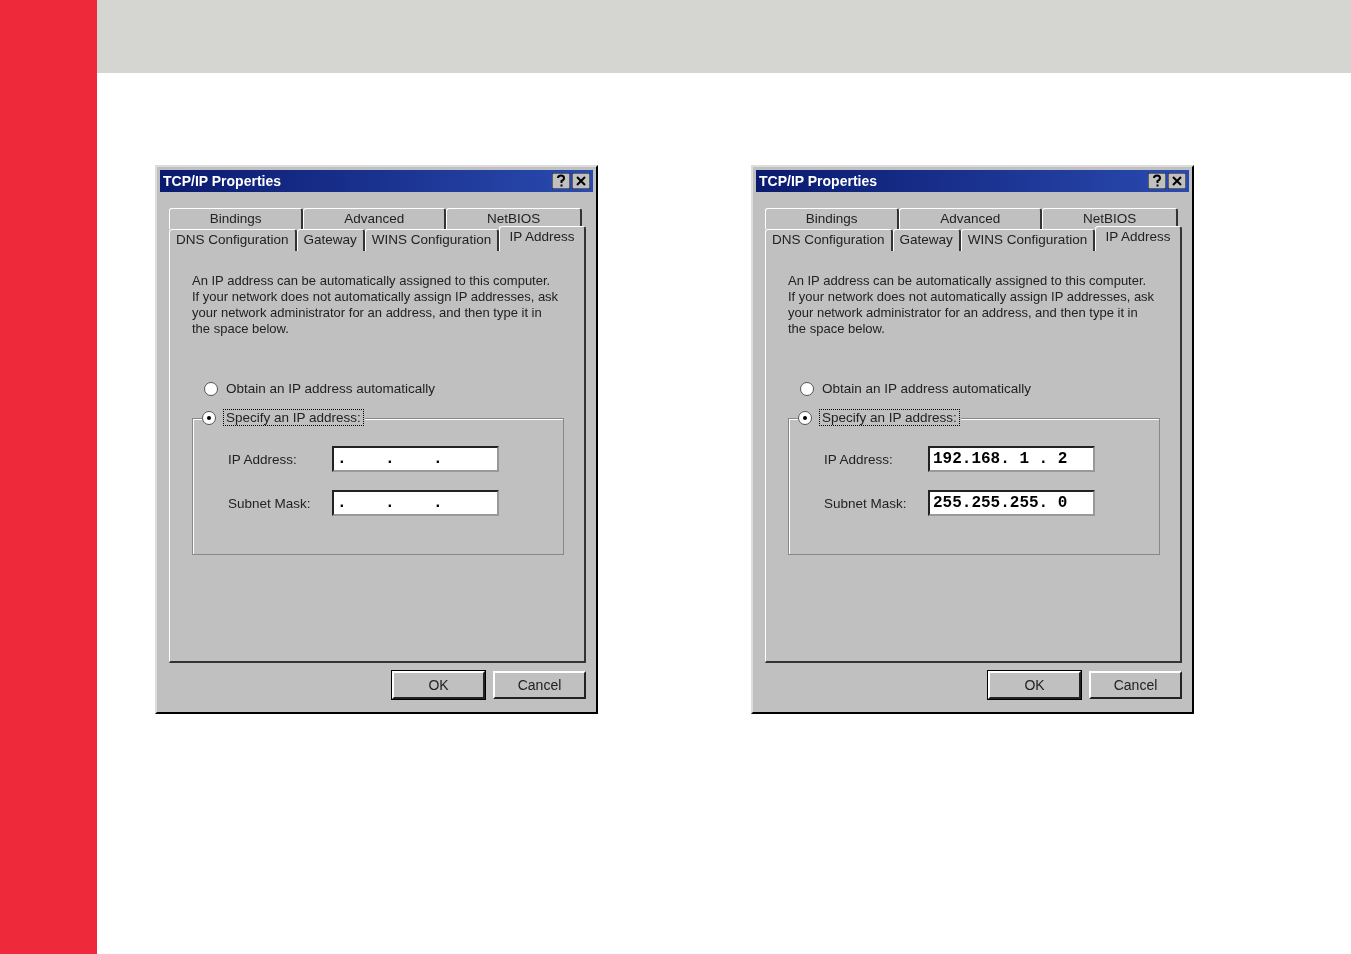  Describe the element at coordinates (1011, 459) in the screenshot. I see `input-field: 192.168. 1 . 2` at that location.